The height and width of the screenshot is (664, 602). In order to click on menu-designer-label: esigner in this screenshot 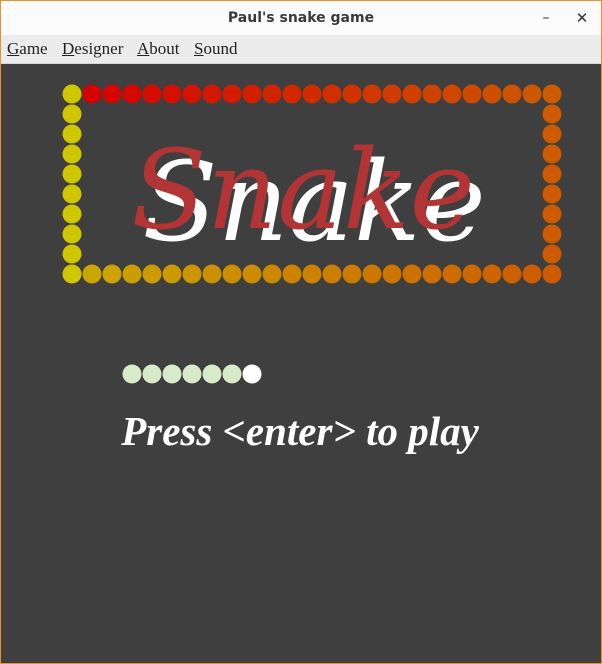, I will do `click(99, 48)`.